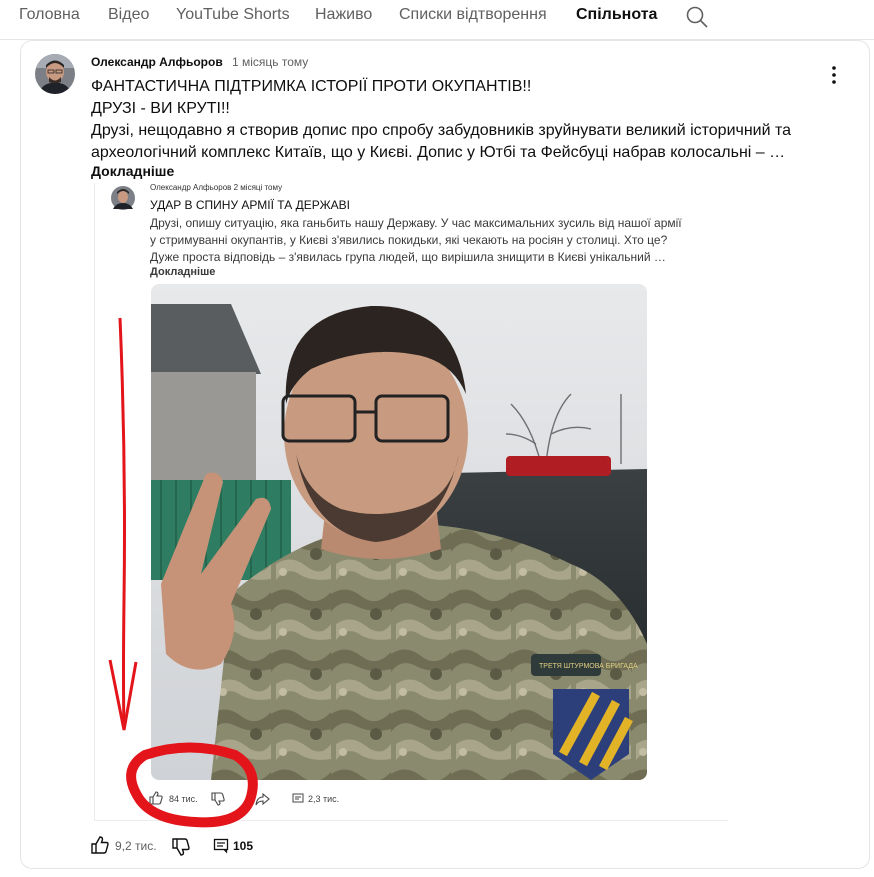 The width and height of the screenshot is (874, 877). I want to click on red-annotation, so click(183, 572).